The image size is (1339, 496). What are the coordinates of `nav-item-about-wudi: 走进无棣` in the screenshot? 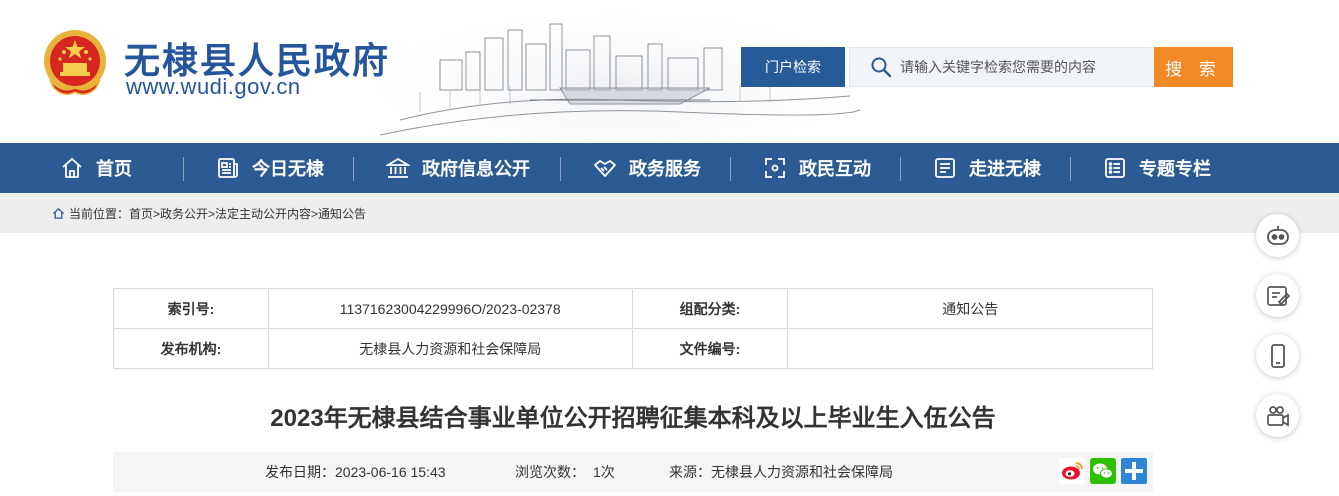 It's located at (987, 168).